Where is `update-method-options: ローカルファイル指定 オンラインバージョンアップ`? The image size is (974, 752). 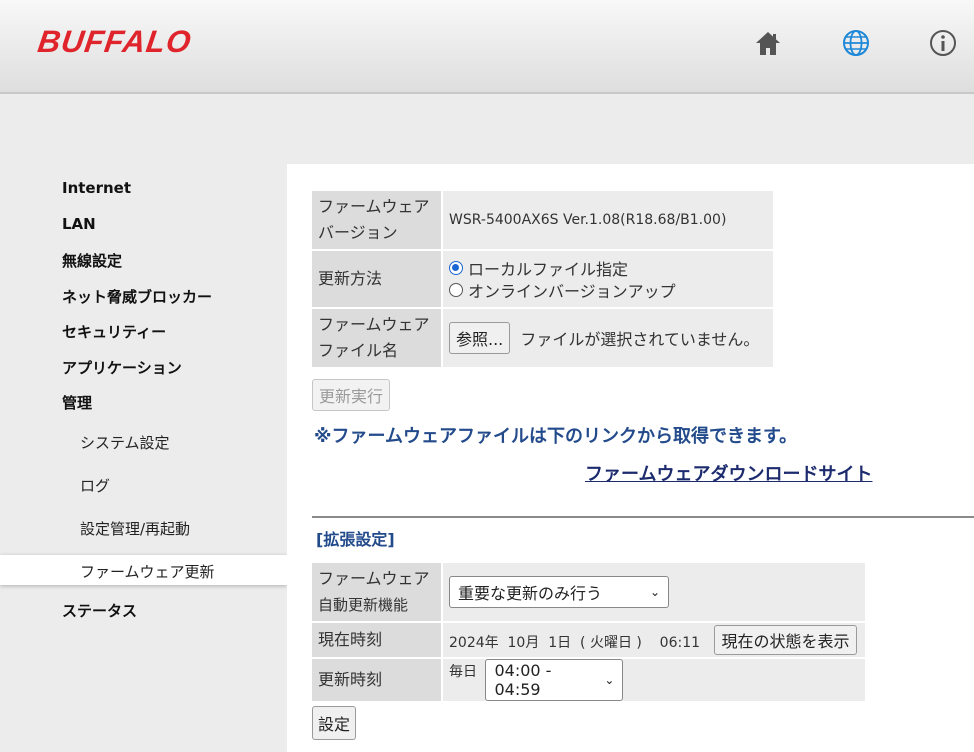
update-method-options: ローカルファイル指定 オンラインバージョンアップ is located at coordinates (608, 279).